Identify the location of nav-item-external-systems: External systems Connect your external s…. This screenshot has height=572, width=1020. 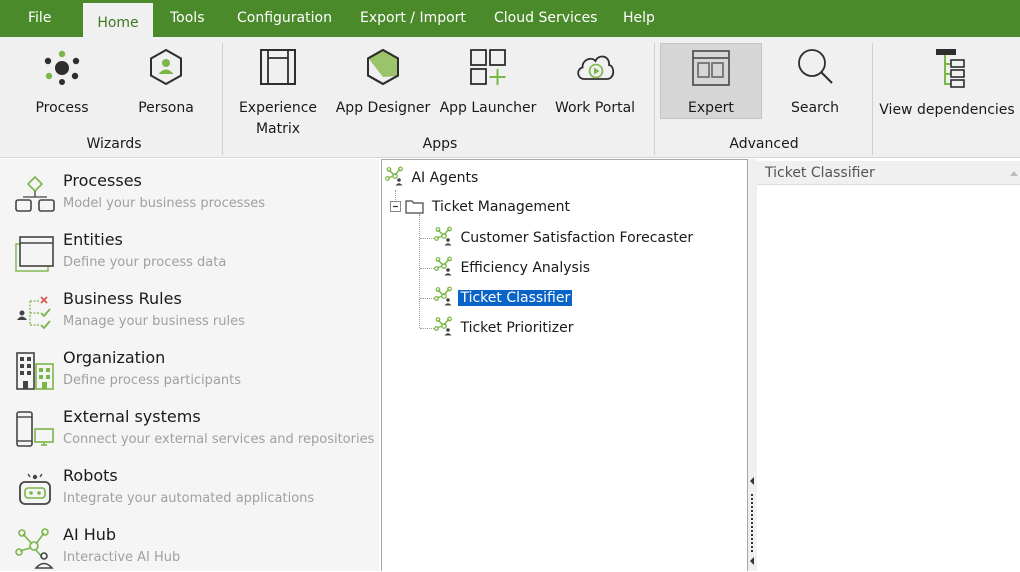
(189, 424).